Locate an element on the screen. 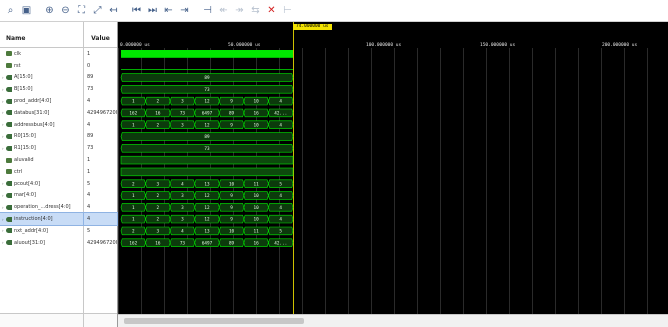 The image size is (668, 327). signal-row: › pcout[4:0] is located at coordinates (41, 184).